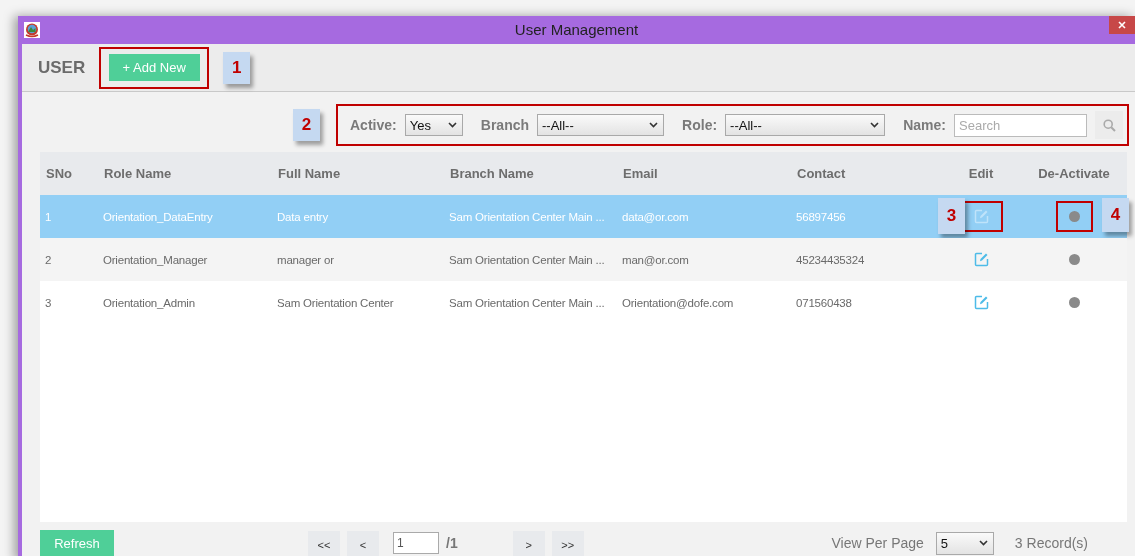  Describe the element at coordinates (1074, 173) in the screenshot. I see `column-header: De-Activate` at that location.